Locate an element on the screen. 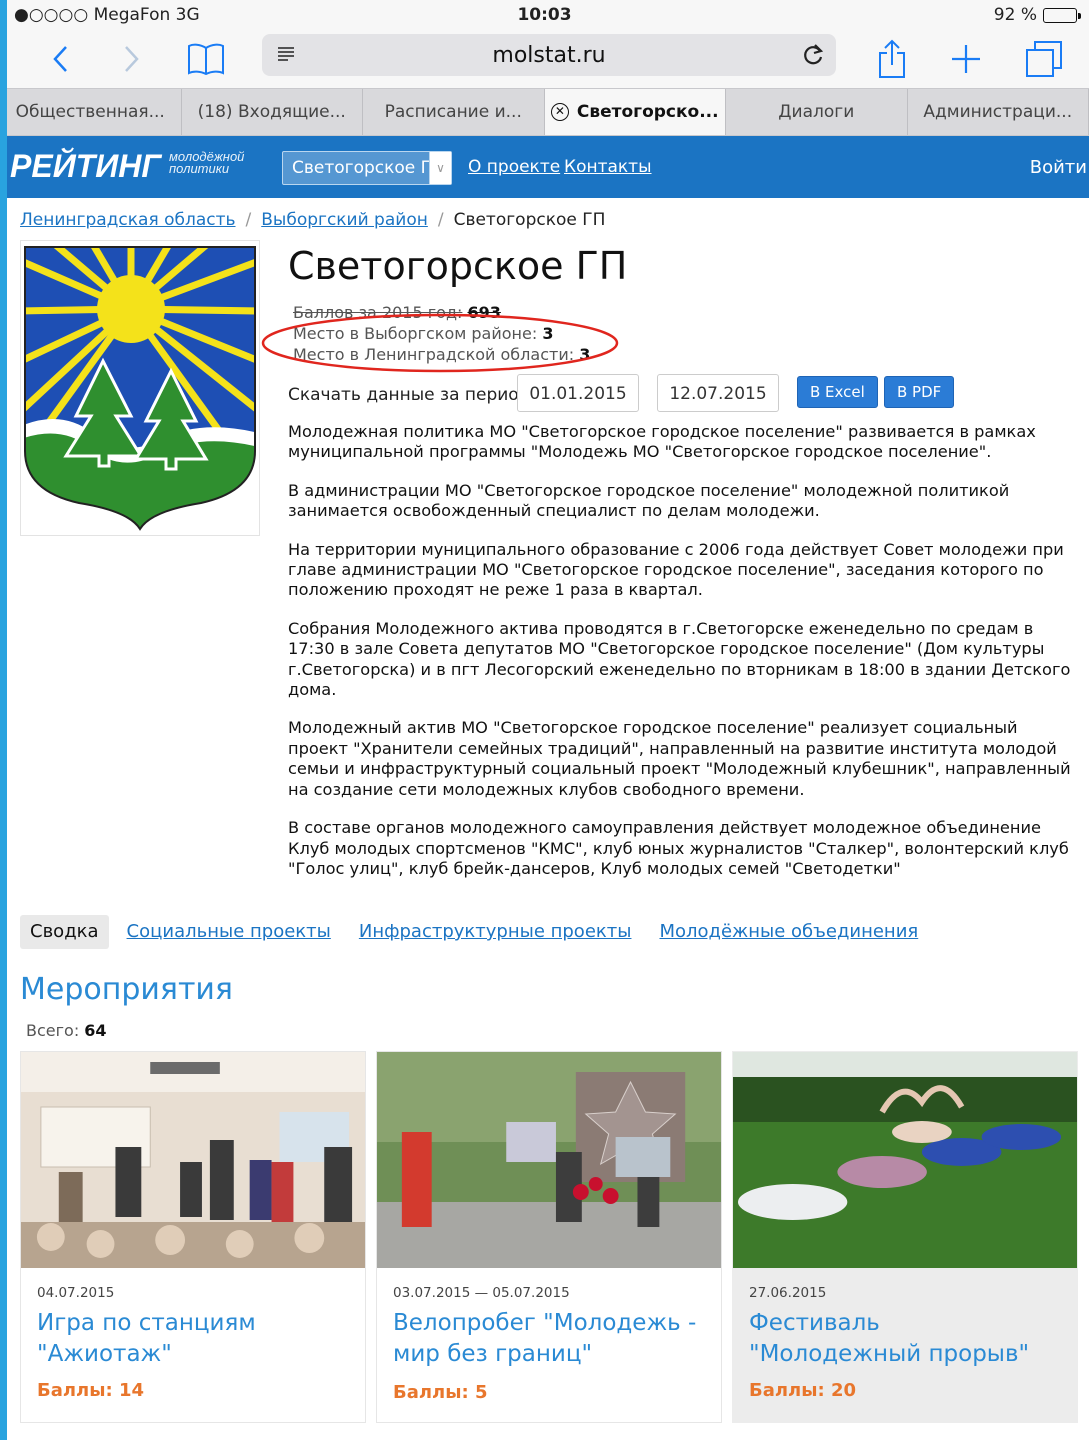 The image size is (1089, 1440). event-score-value: 5 is located at coordinates (481, 1392).